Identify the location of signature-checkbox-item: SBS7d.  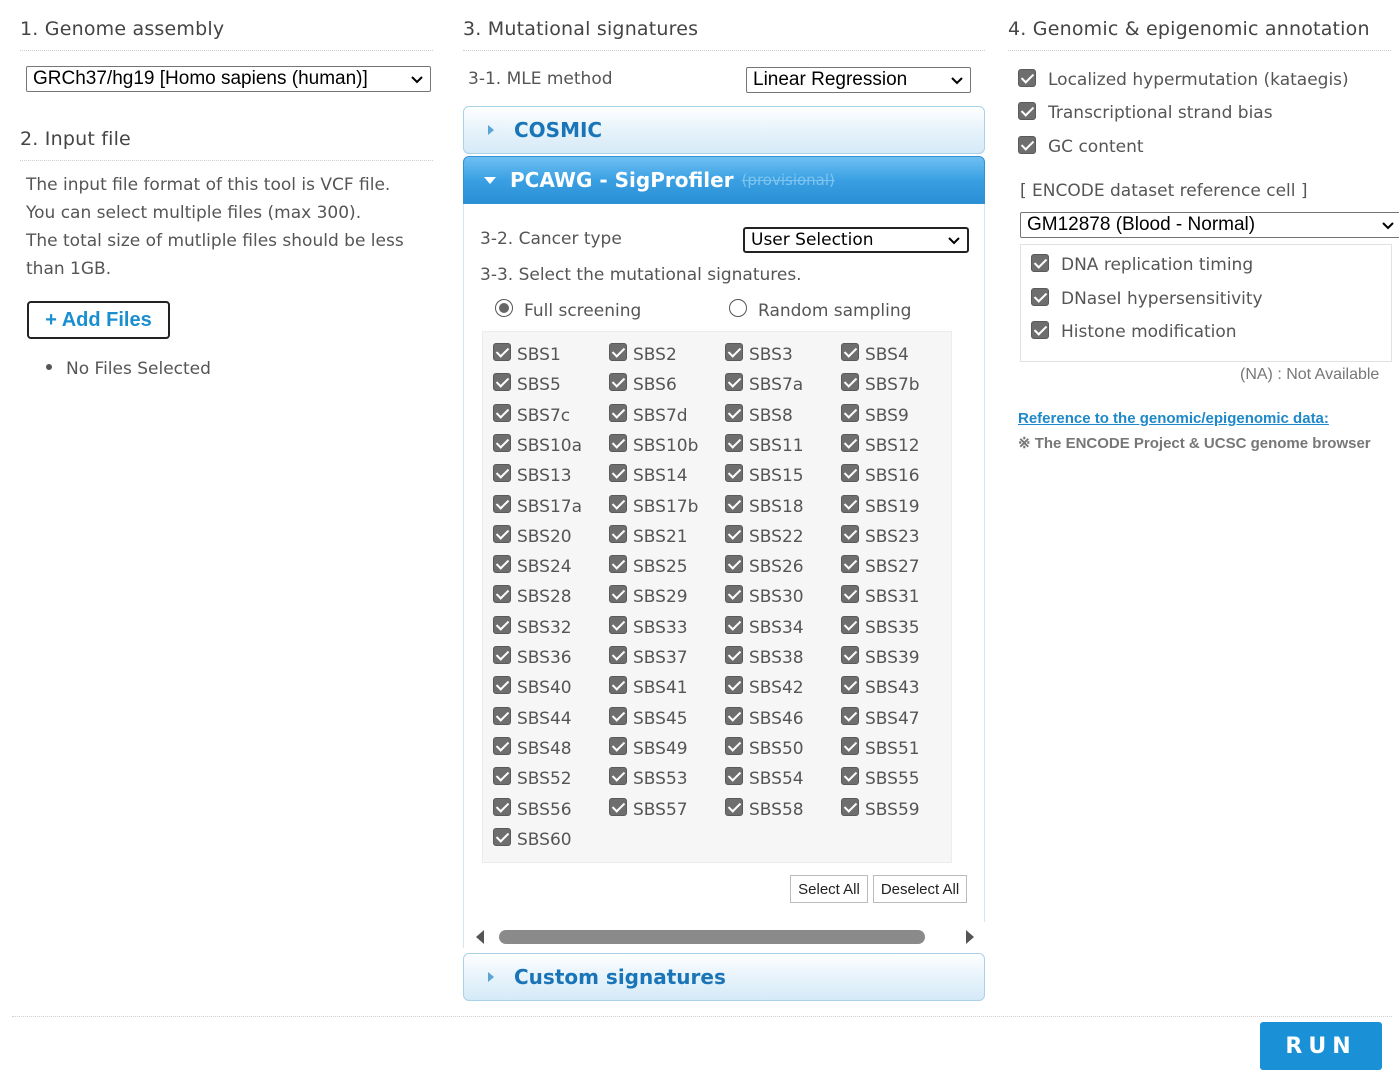
(648, 415).